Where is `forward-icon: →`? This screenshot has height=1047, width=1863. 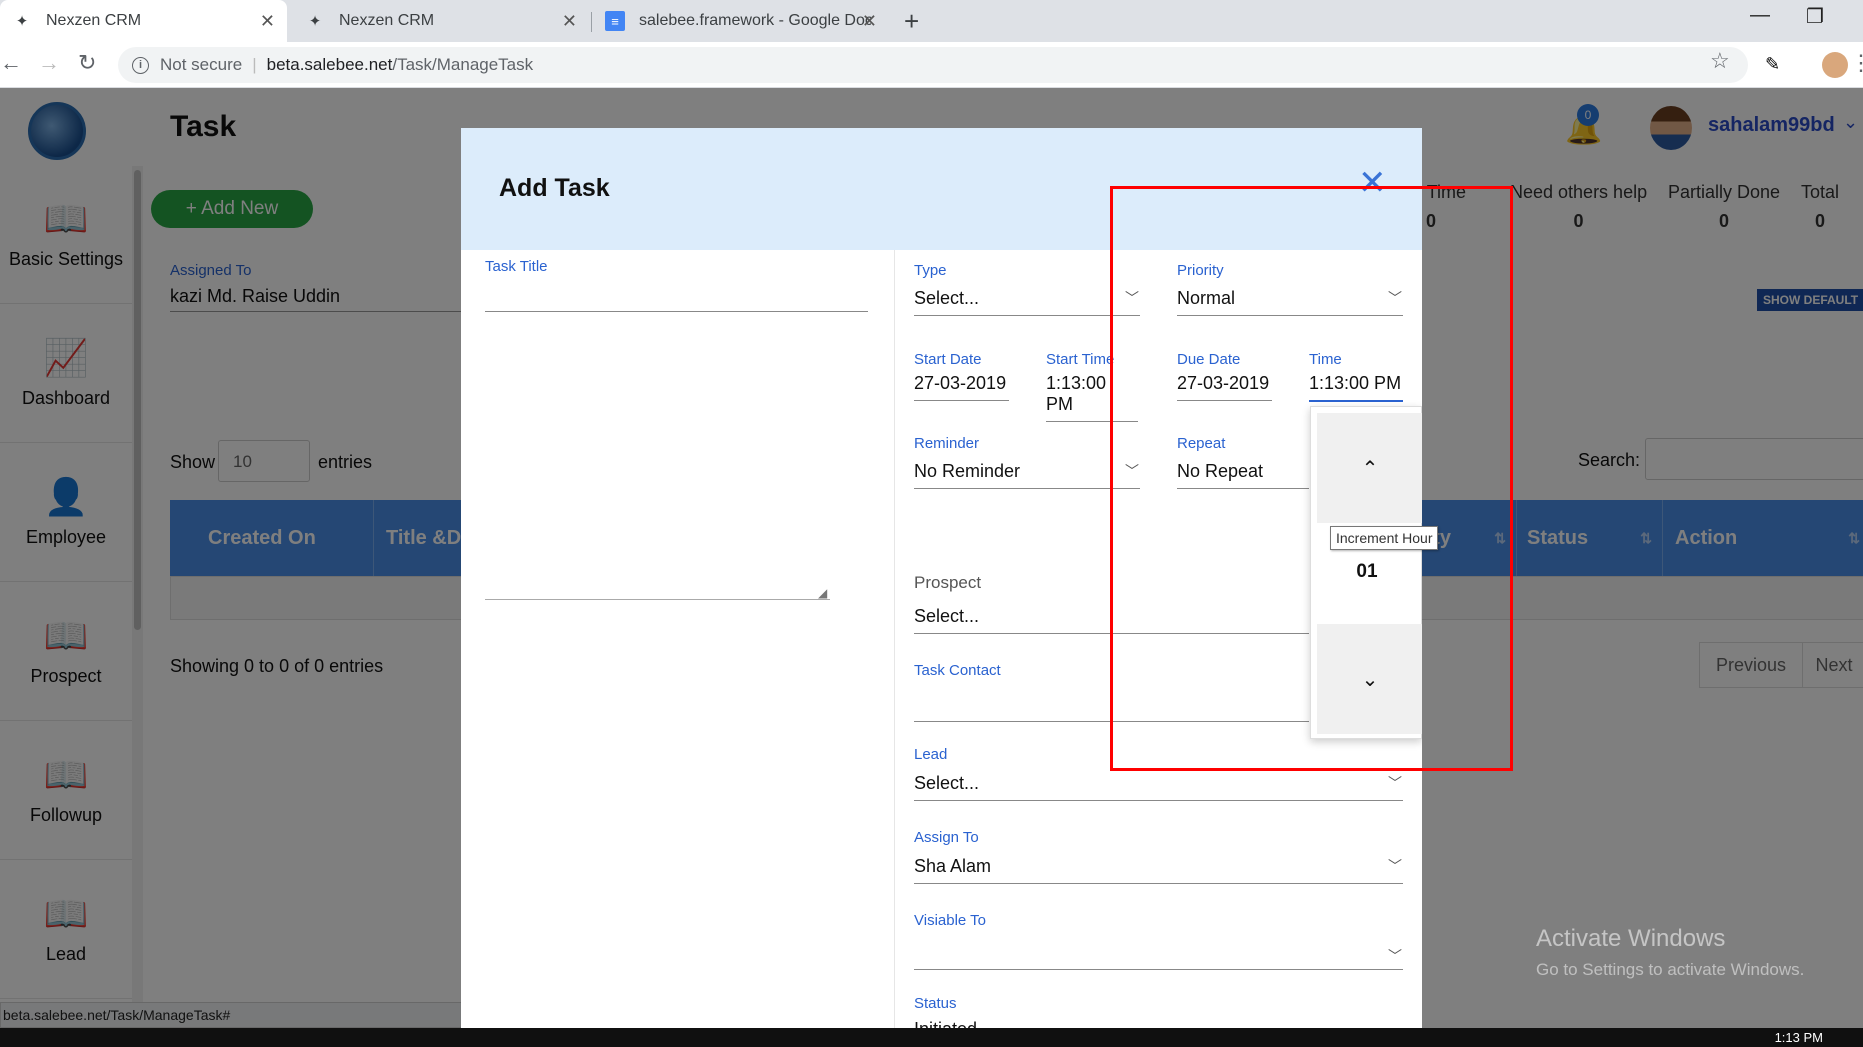 forward-icon: → is located at coordinates (49, 63).